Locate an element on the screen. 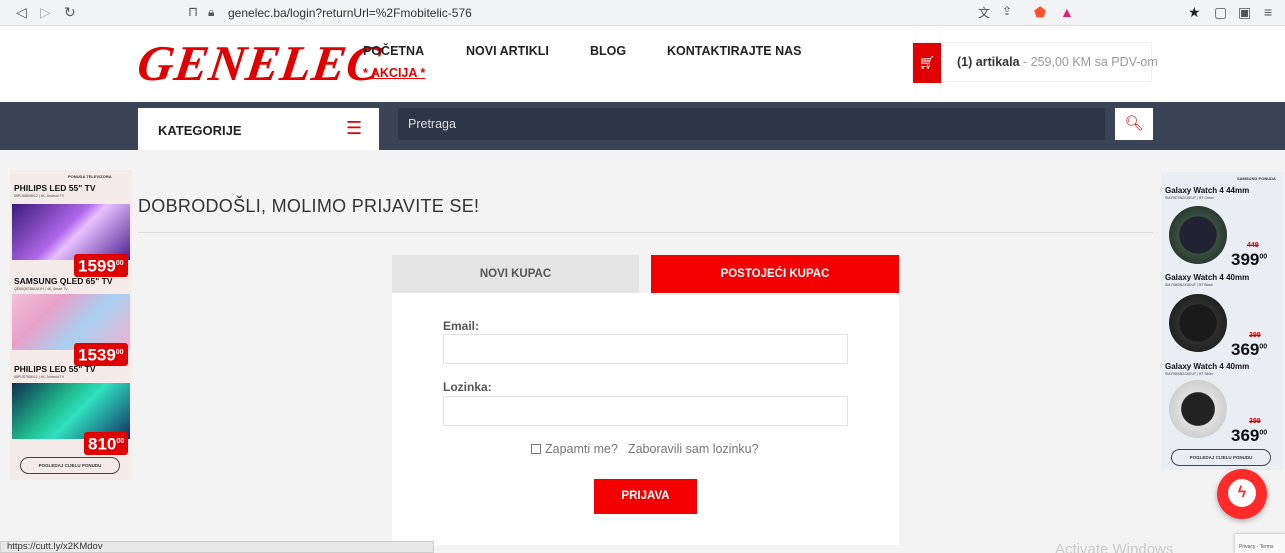 The height and width of the screenshot is (553, 1285). share-icon: ⇪ is located at coordinates (1007, 11).